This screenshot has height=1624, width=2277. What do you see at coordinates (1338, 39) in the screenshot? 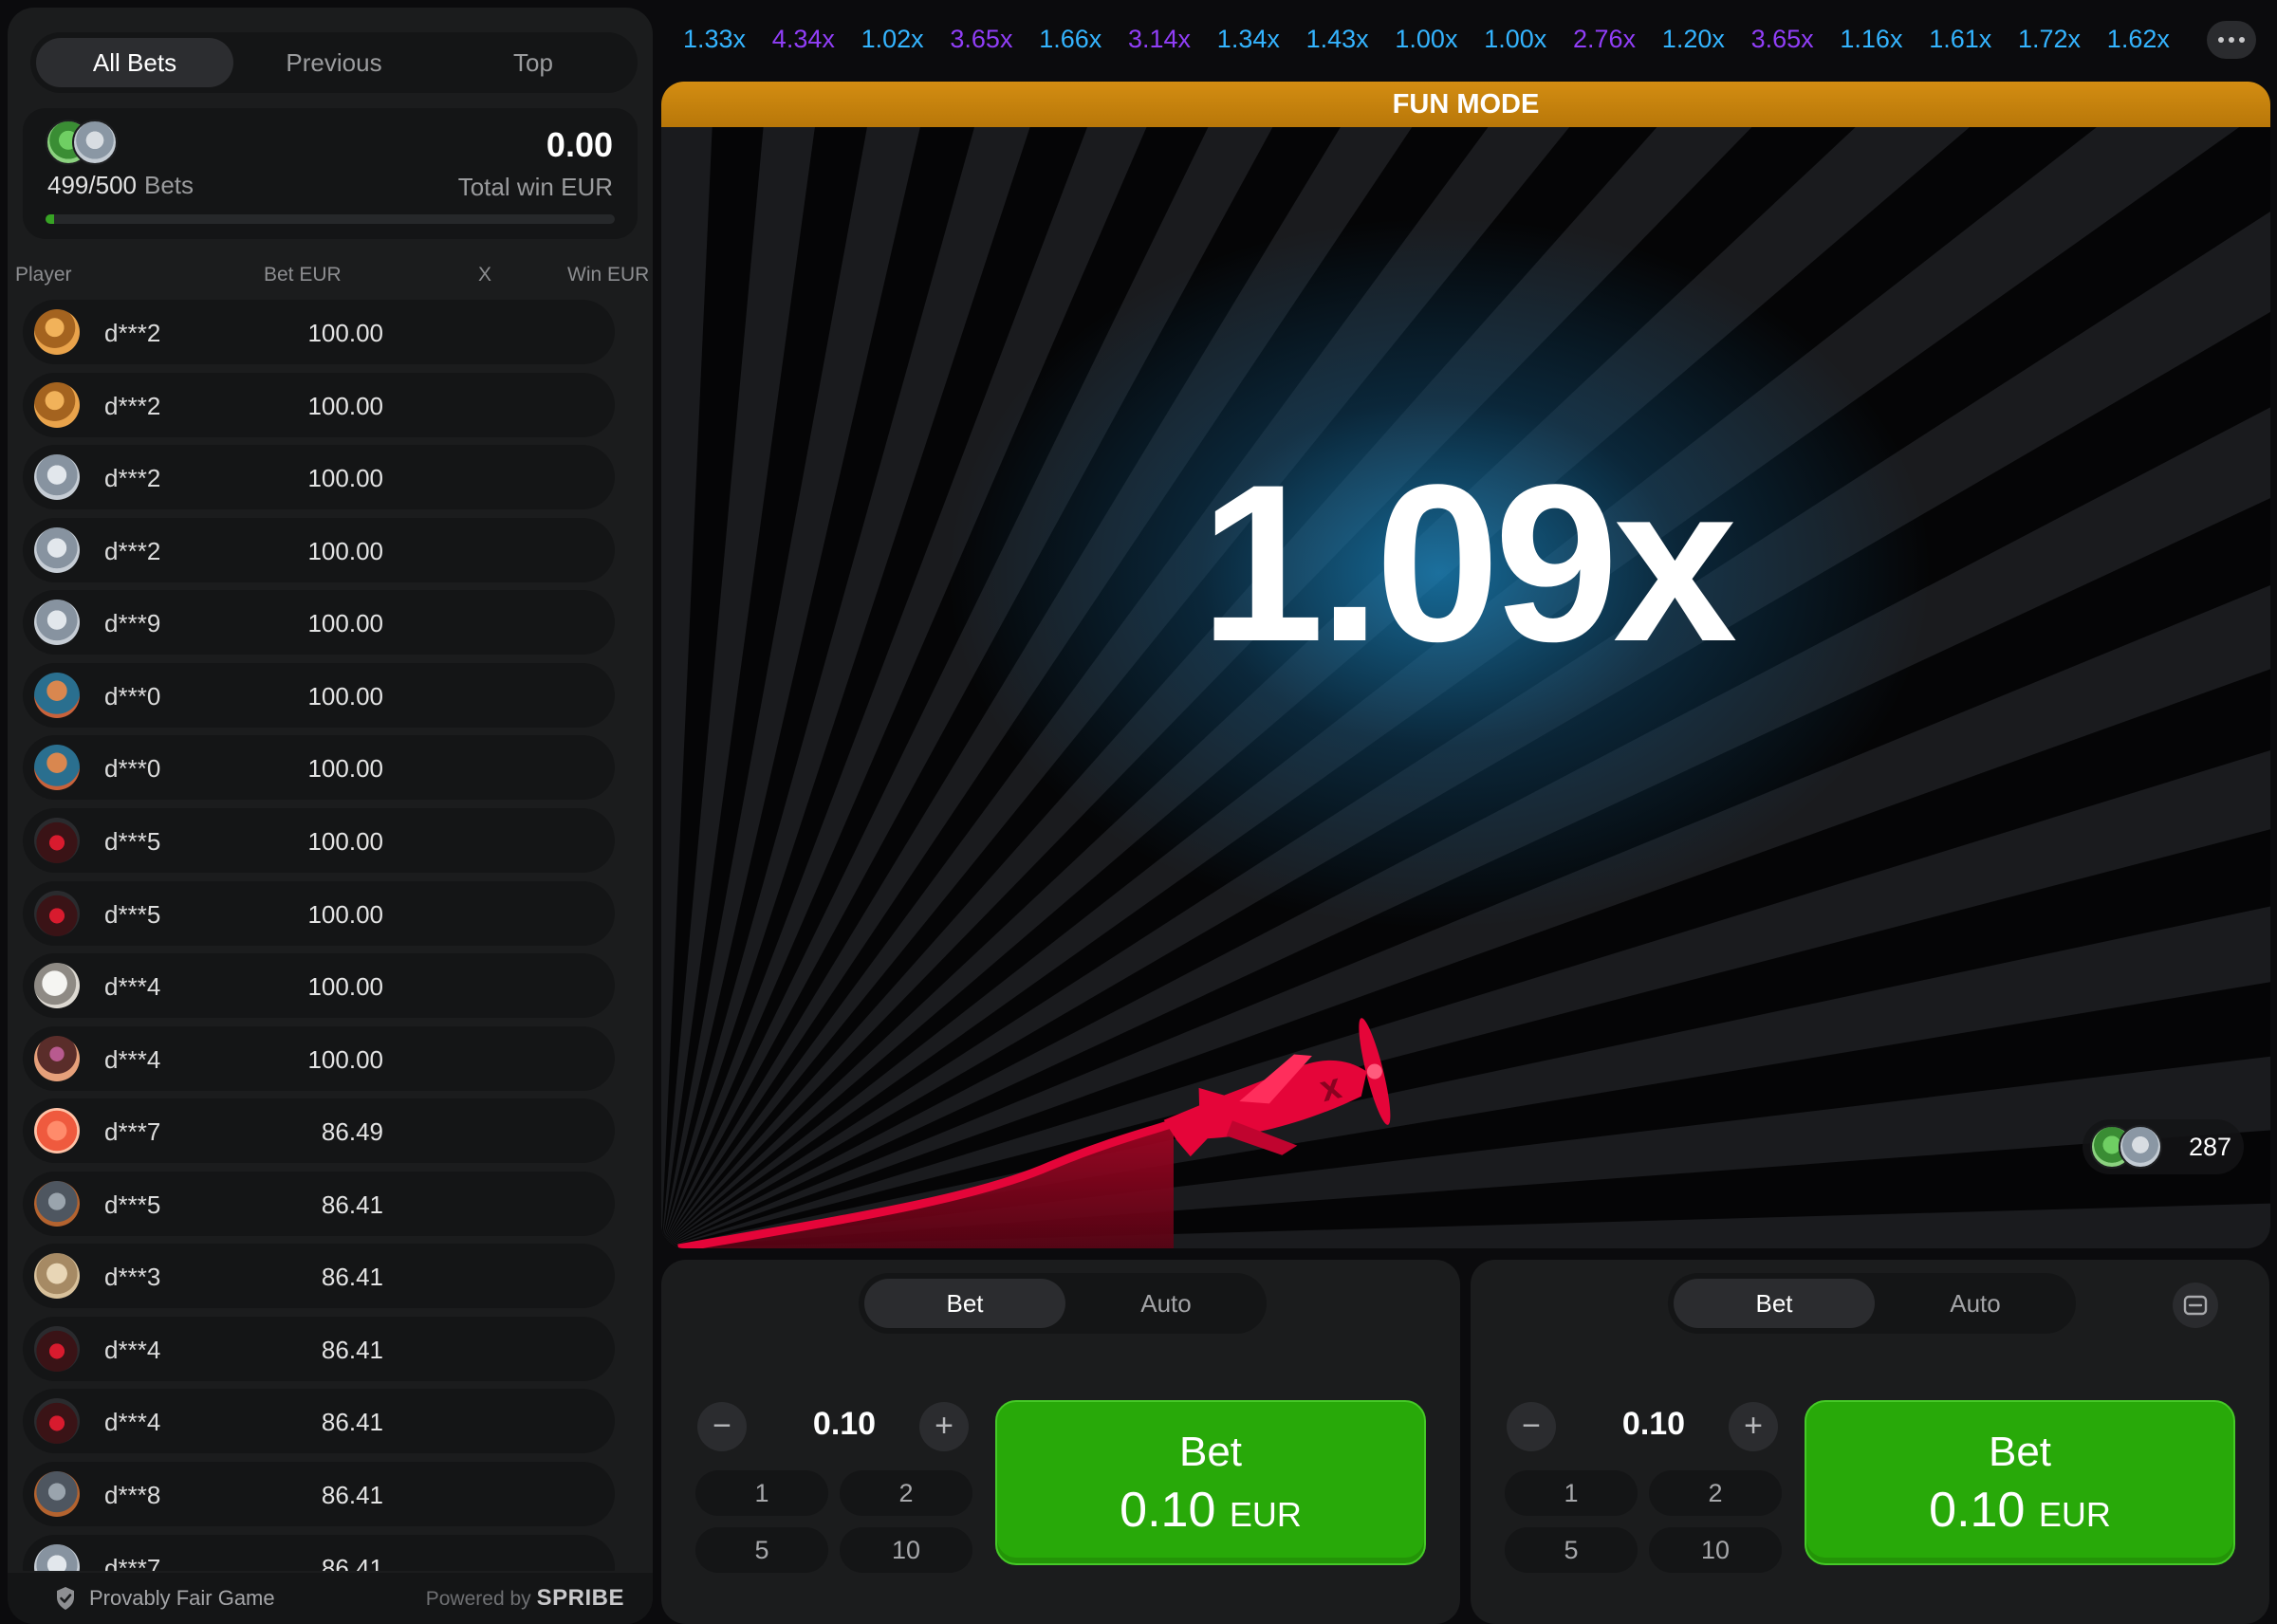
I see `history-multiplier: 1.43x` at bounding box center [1338, 39].